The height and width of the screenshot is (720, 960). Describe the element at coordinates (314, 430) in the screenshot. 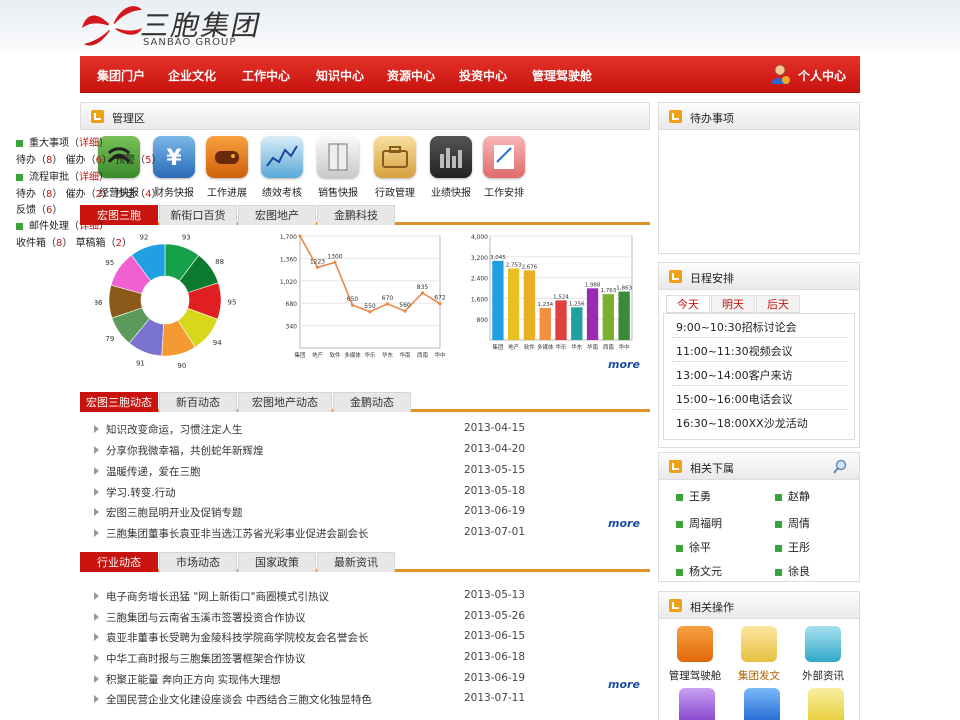

I see `news-item: 知识改变命运，习惯注定人生 2013-04-15` at that location.